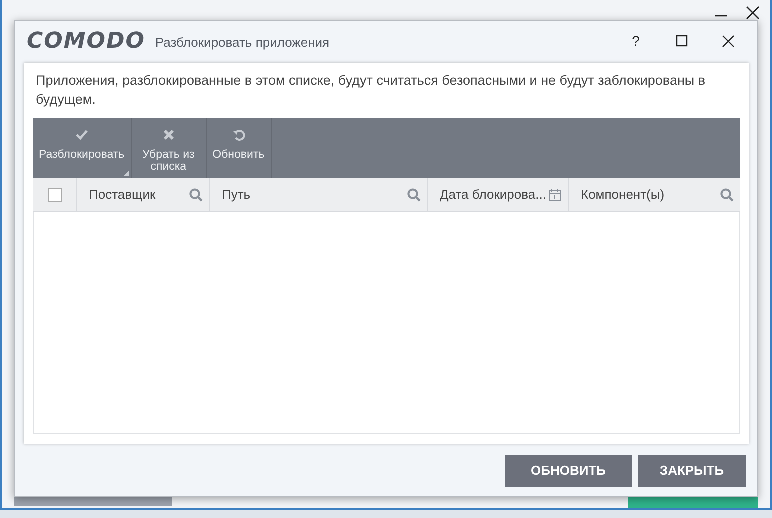  What do you see at coordinates (169, 135) in the screenshot?
I see `remove-icon` at bounding box center [169, 135].